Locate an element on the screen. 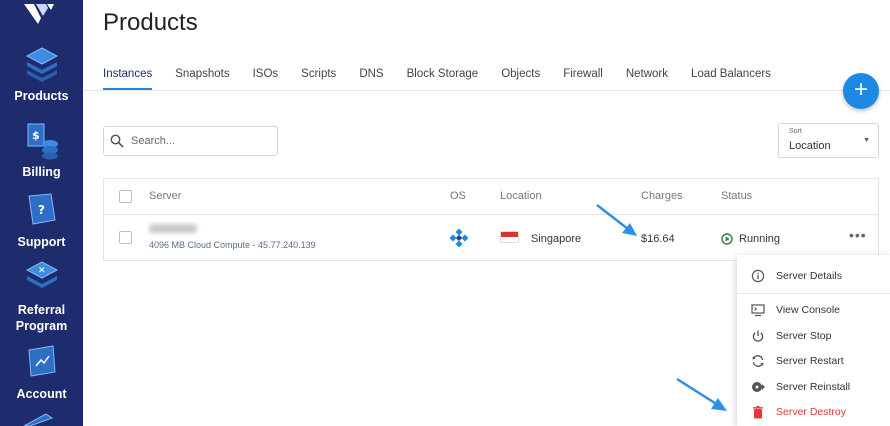 The width and height of the screenshot is (890, 426). menu-item-label: Server Reinstall is located at coordinates (813, 387).